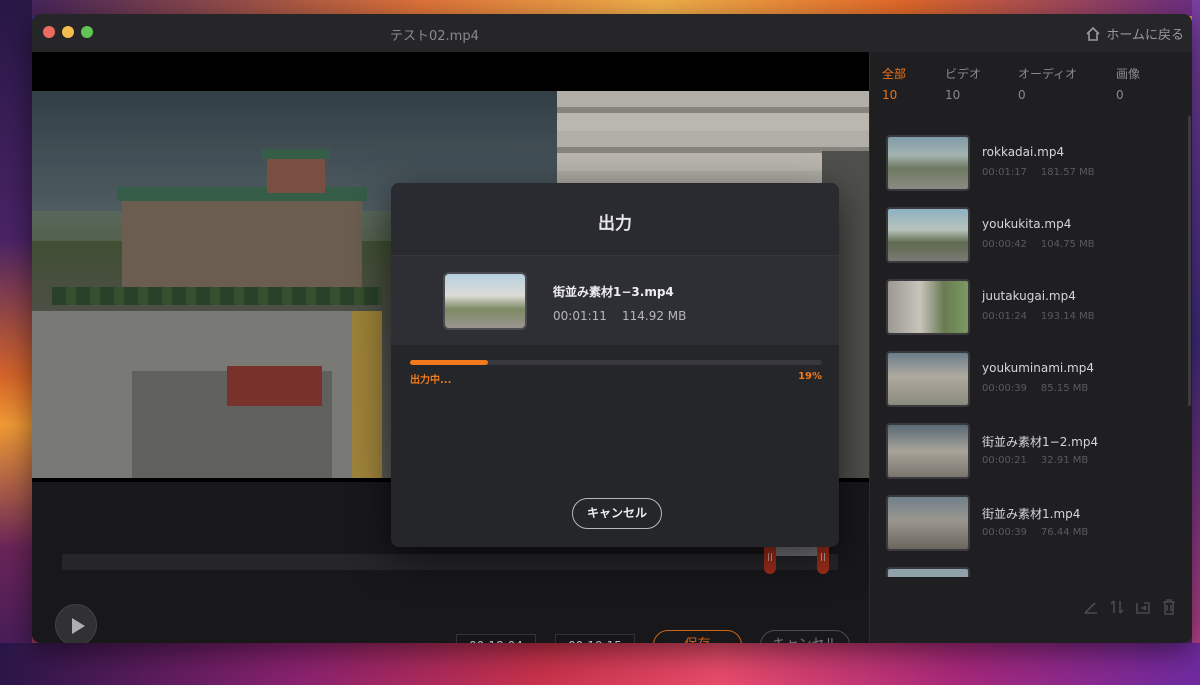 The width and height of the screenshot is (1200, 685). I want to click on media-name: rokkadai.mp4, so click(1023, 152).